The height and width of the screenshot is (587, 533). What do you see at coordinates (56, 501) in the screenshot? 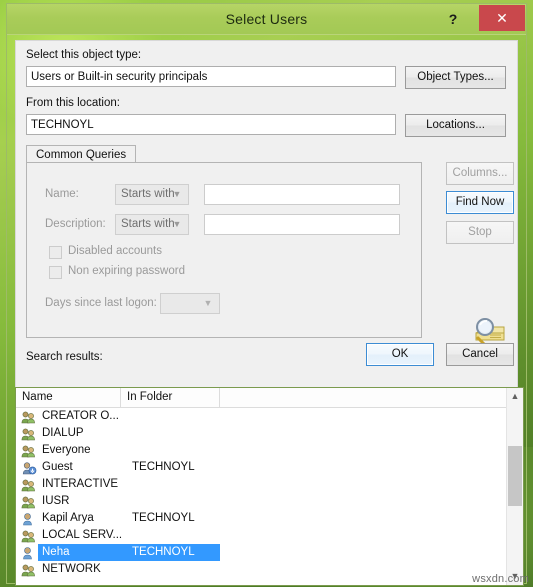
I see `row-name: IUSR` at bounding box center [56, 501].